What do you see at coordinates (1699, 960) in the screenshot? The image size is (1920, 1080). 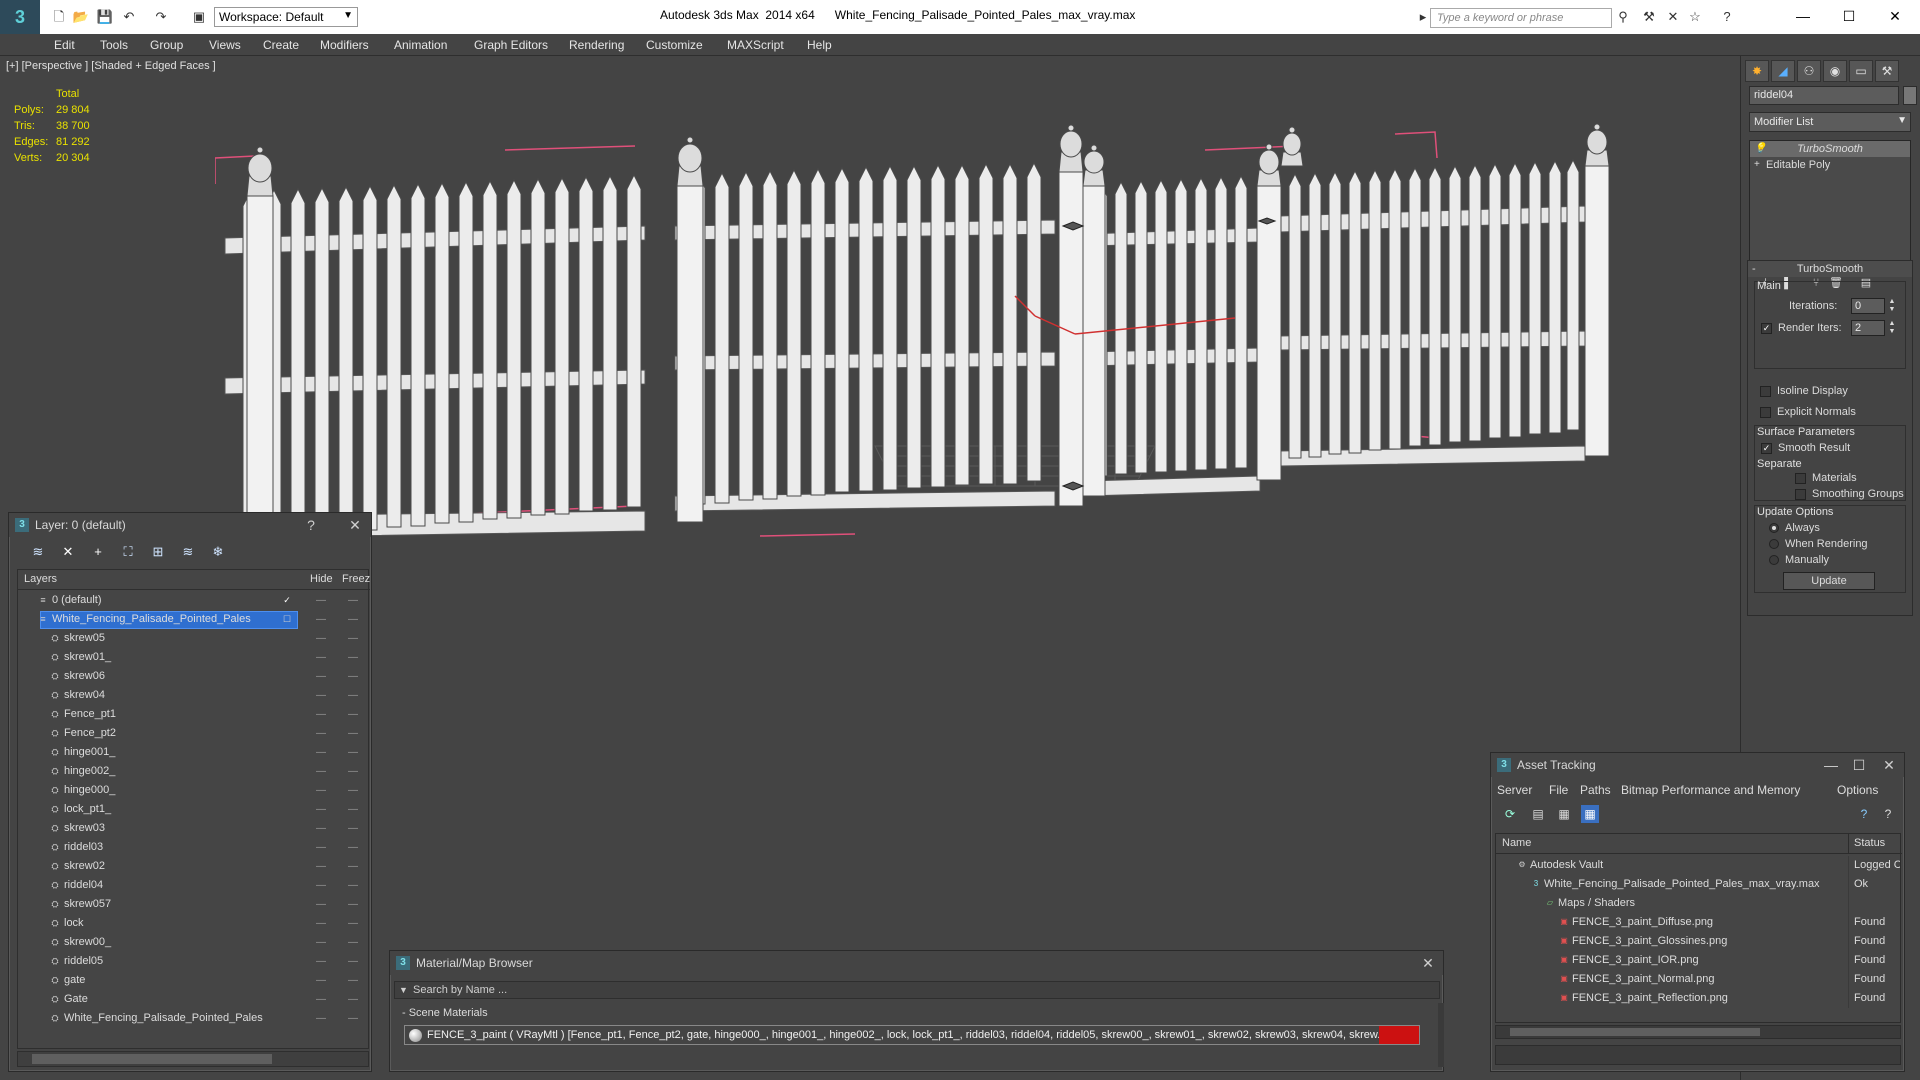 I see `asset-row: ▣ FENCE_3_paint_IOR.png Found` at bounding box center [1699, 960].